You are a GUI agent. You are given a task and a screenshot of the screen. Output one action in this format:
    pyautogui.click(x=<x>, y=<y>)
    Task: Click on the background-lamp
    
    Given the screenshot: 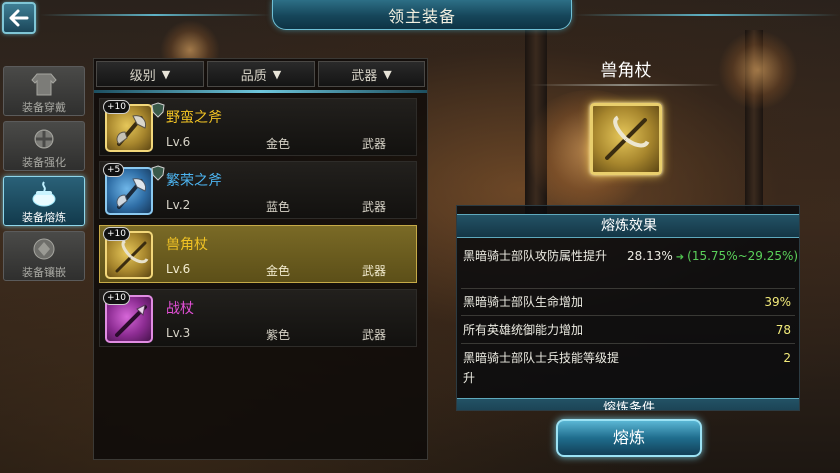 What is the action you would take?
    pyautogui.click(x=758, y=70)
    